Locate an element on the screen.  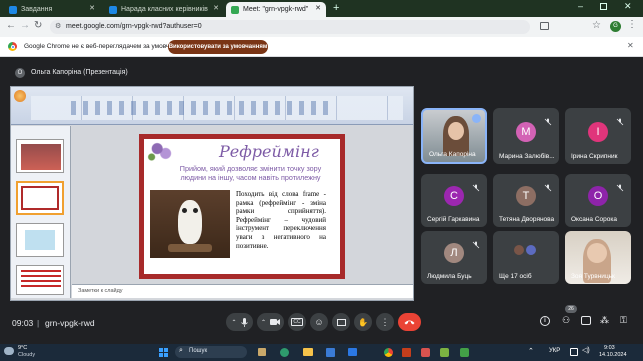
slide-thumbnail is located at coordinates (40, 198).